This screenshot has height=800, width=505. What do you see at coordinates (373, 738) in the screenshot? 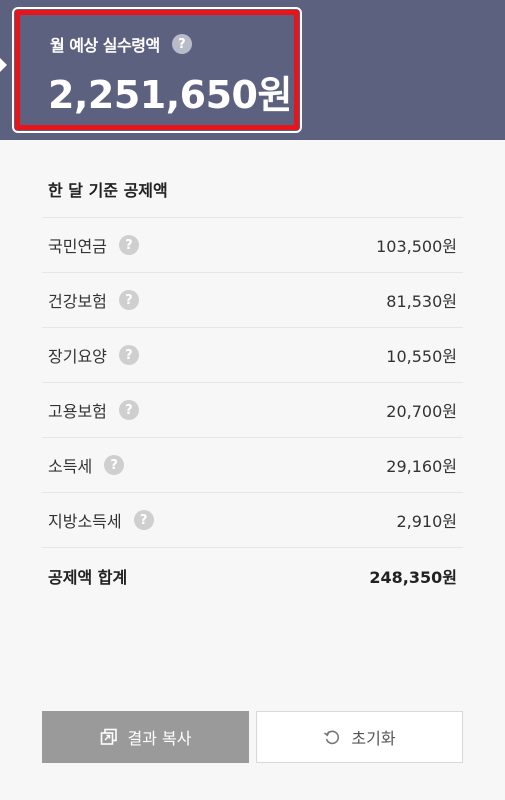
I see `reset-label: 초기화` at bounding box center [373, 738].